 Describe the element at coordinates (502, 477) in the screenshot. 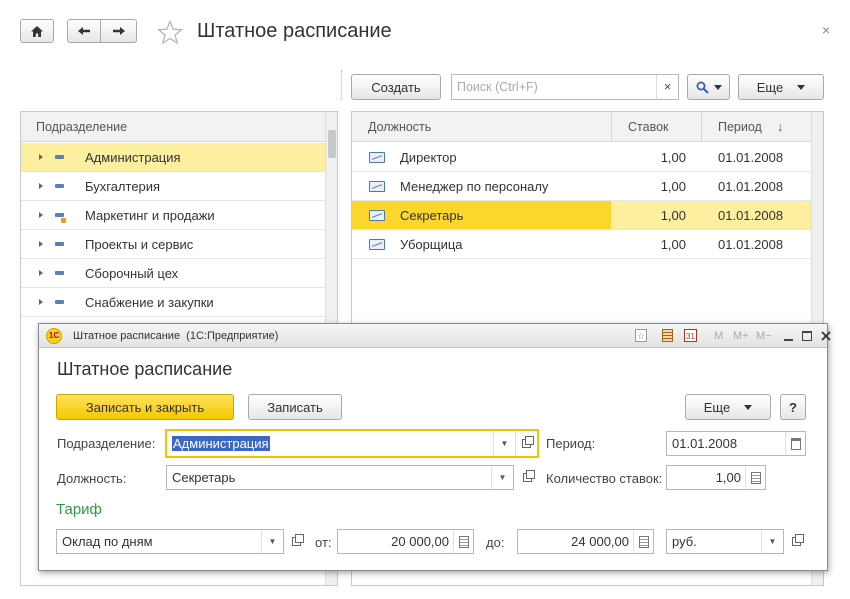

I see `position-dropdown-icon: ▼` at that location.